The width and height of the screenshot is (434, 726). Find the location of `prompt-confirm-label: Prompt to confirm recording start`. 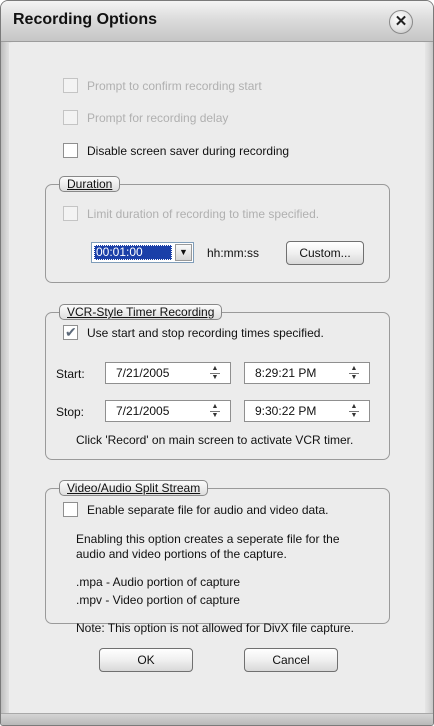

prompt-confirm-label: Prompt to confirm recording start is located at coordinates (174, 86).